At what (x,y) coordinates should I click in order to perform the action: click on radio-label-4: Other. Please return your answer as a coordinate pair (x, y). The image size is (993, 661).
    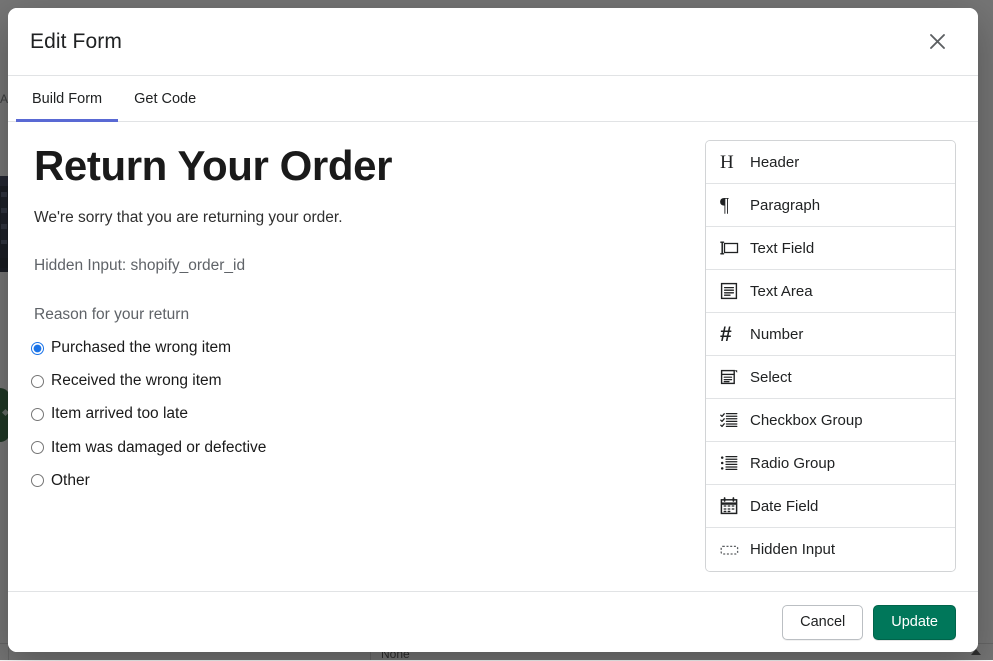
    Looking at the image, I should click on (70, 481).